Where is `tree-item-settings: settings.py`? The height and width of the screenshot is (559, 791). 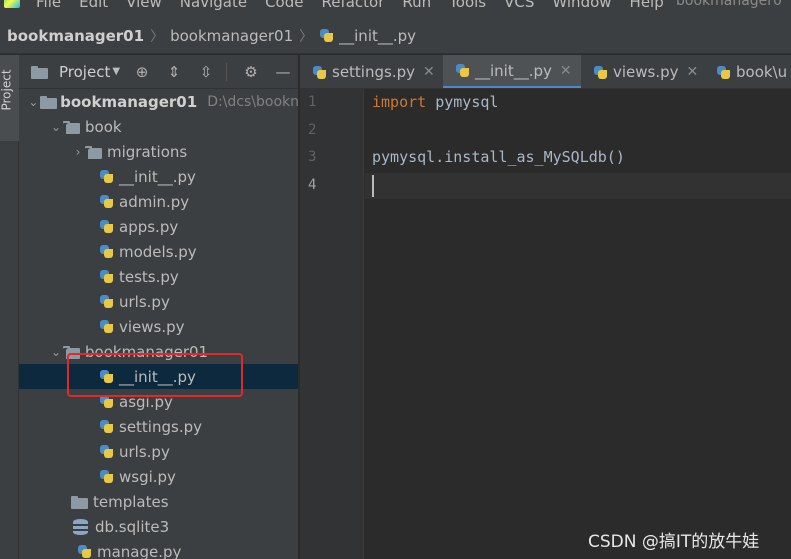 tree-item-settings: settings.py is located at coordinates (158, 426).